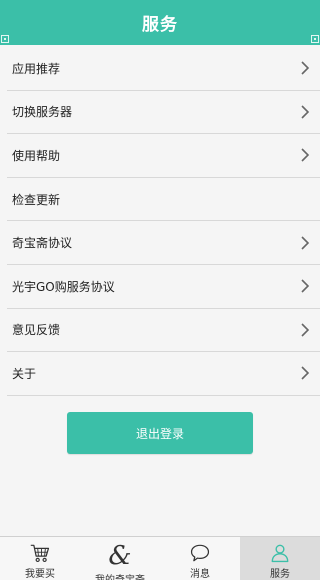 The height and width of the screenshot is (580, 320). I want to click on menu-item-label: 使用帮助, so click(36, 155).